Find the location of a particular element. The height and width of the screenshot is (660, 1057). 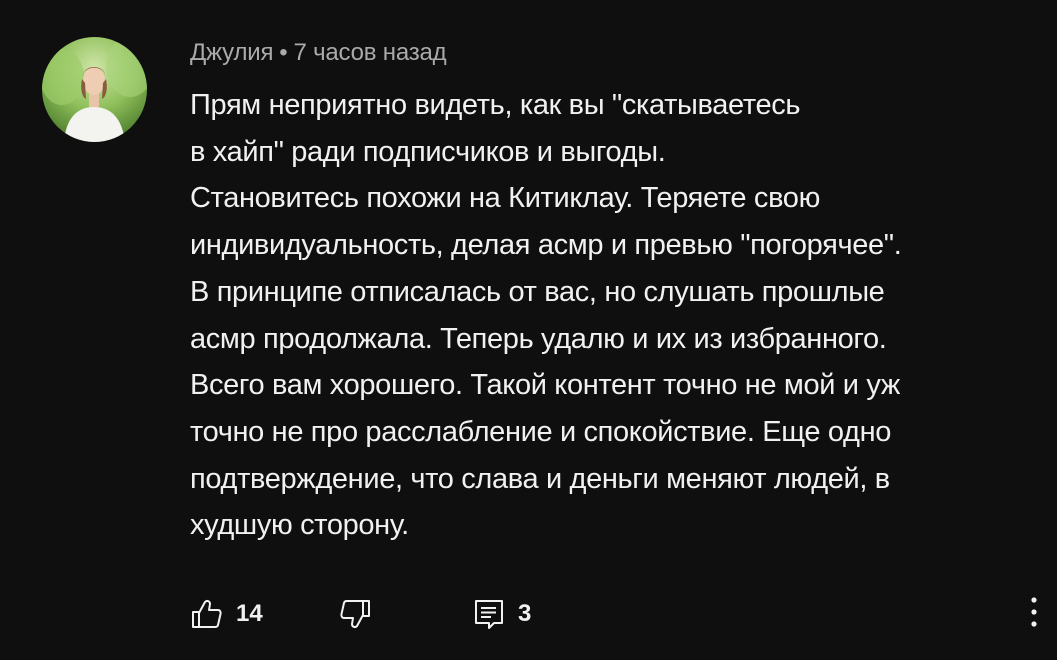

more-vert-icon is located at coordinates (1034, 614).